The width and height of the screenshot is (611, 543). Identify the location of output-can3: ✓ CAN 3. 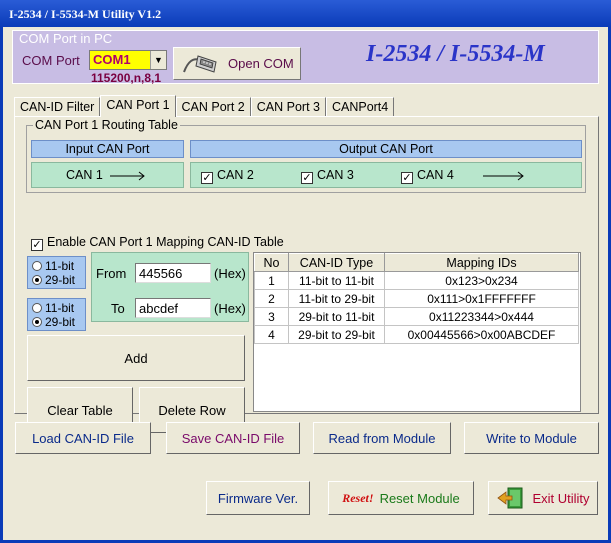
(327, 176).